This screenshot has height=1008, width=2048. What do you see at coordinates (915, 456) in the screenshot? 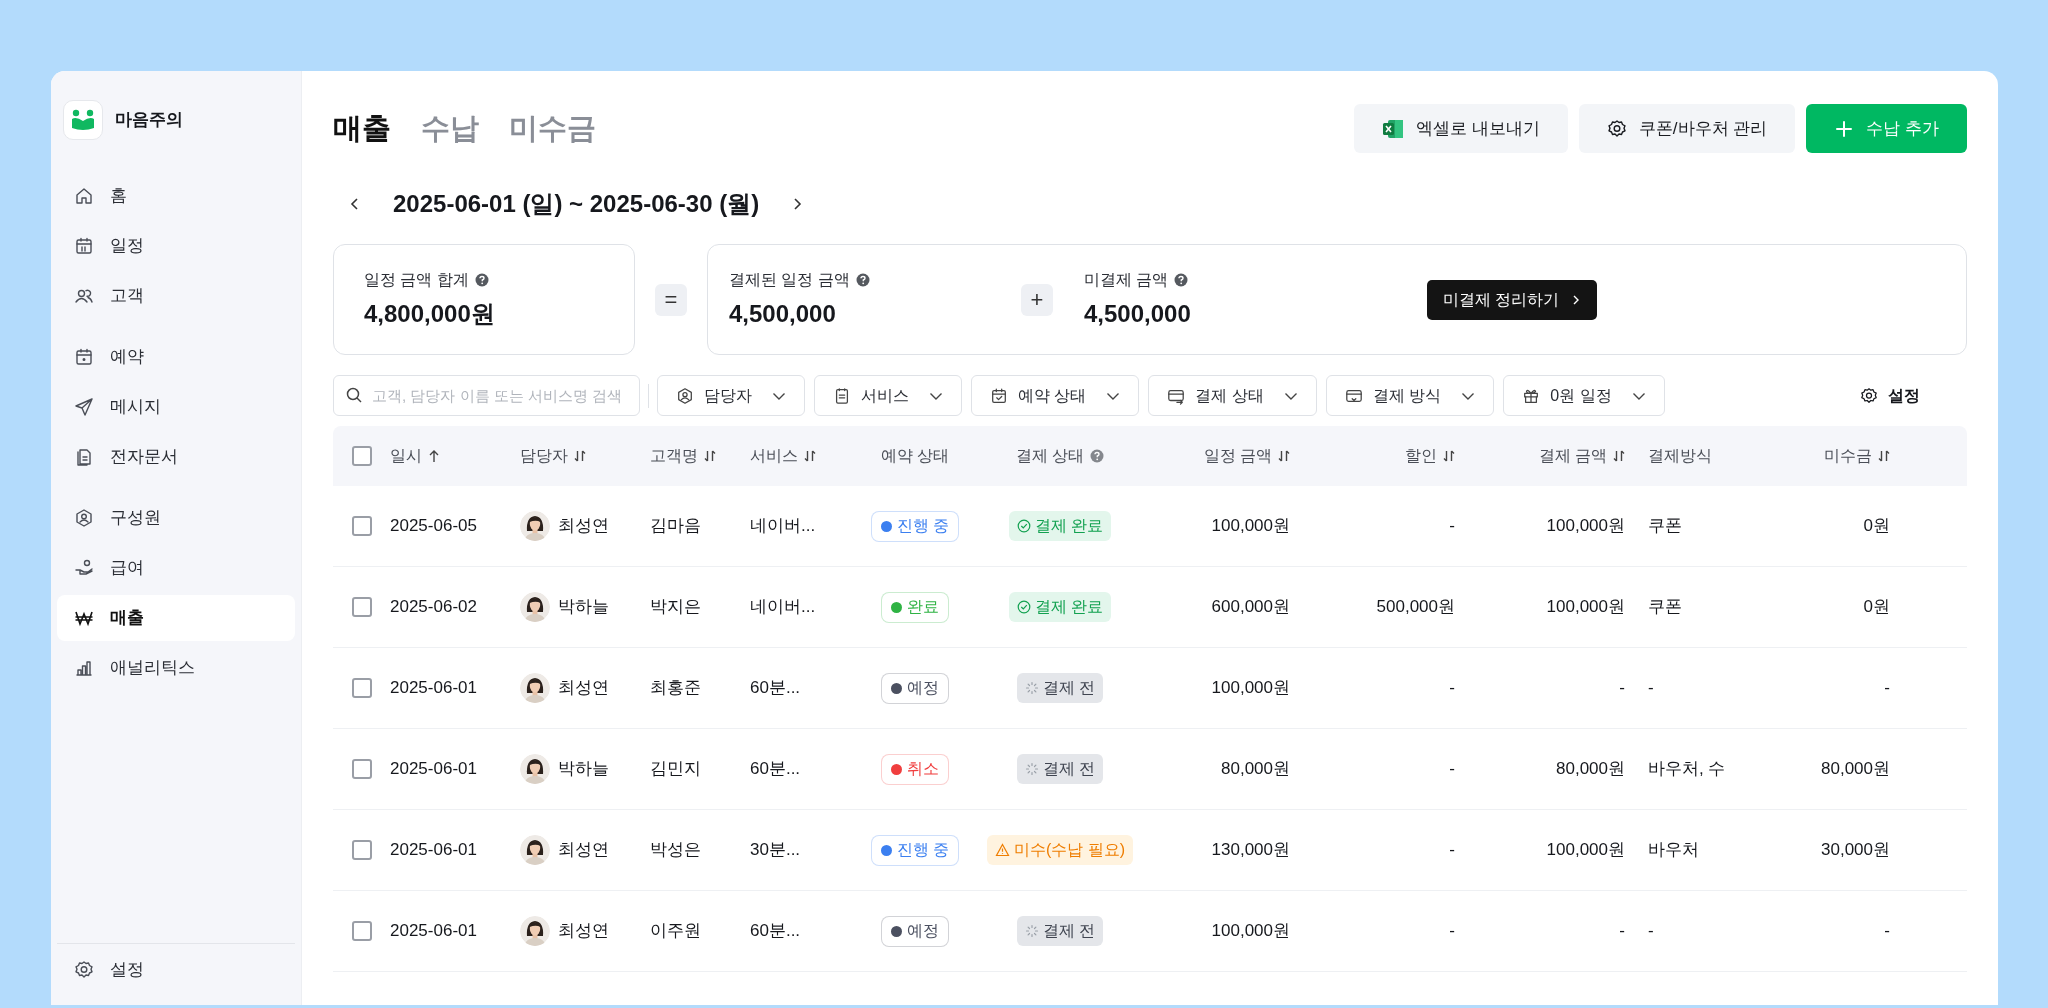
I see `column-header: 예약 상태` at bounding box center [915, 456].